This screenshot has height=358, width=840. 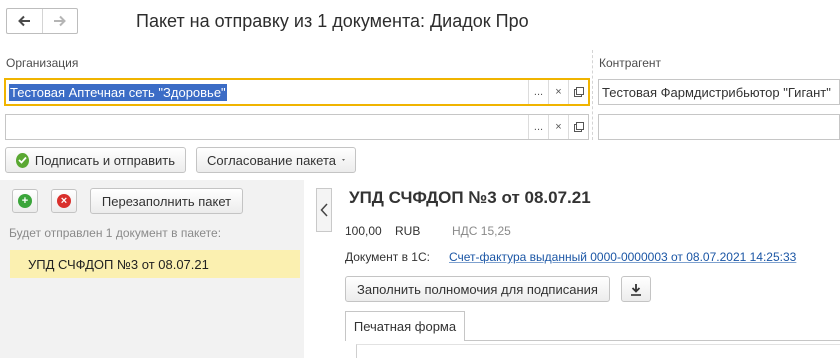 I want to click on counterparty-second-field, so click(x=719, y=127).